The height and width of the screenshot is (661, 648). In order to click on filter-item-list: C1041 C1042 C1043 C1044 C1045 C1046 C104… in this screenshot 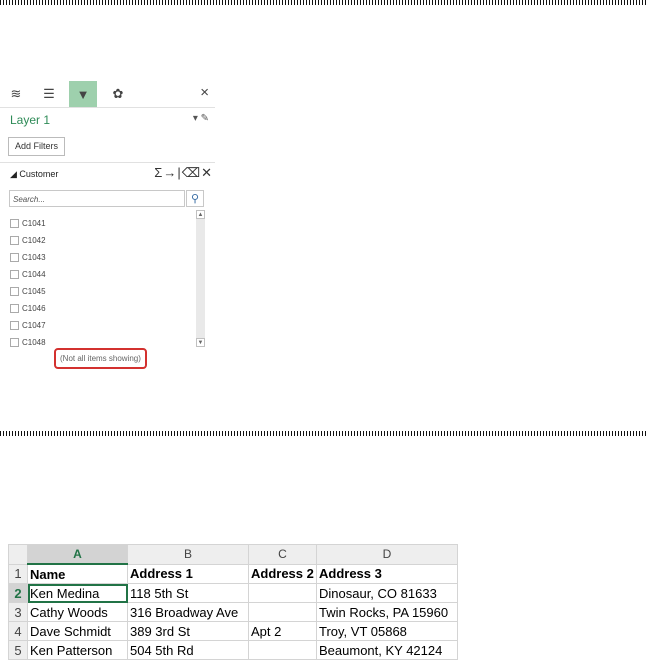, I will do `click(28, 283)`.